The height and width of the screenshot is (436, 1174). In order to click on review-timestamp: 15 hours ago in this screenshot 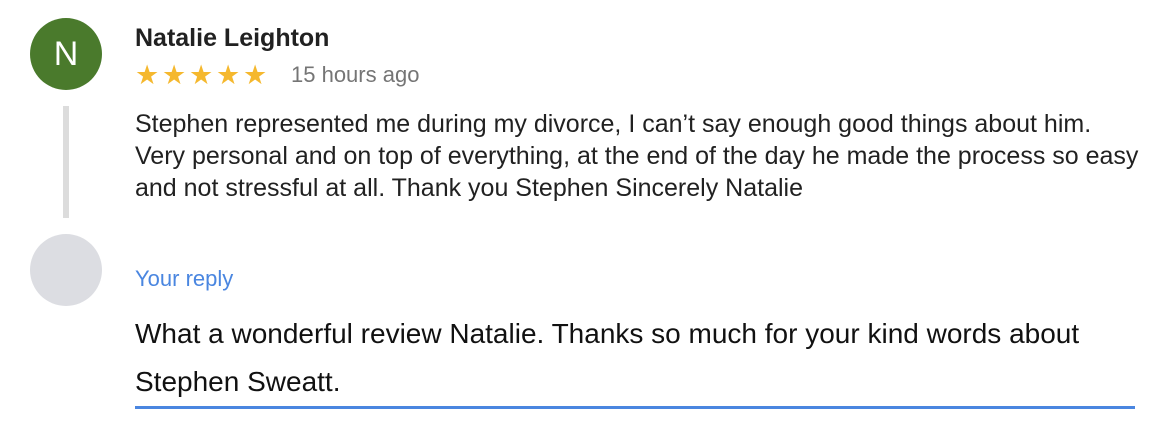, I will do `click(355, 74)`.